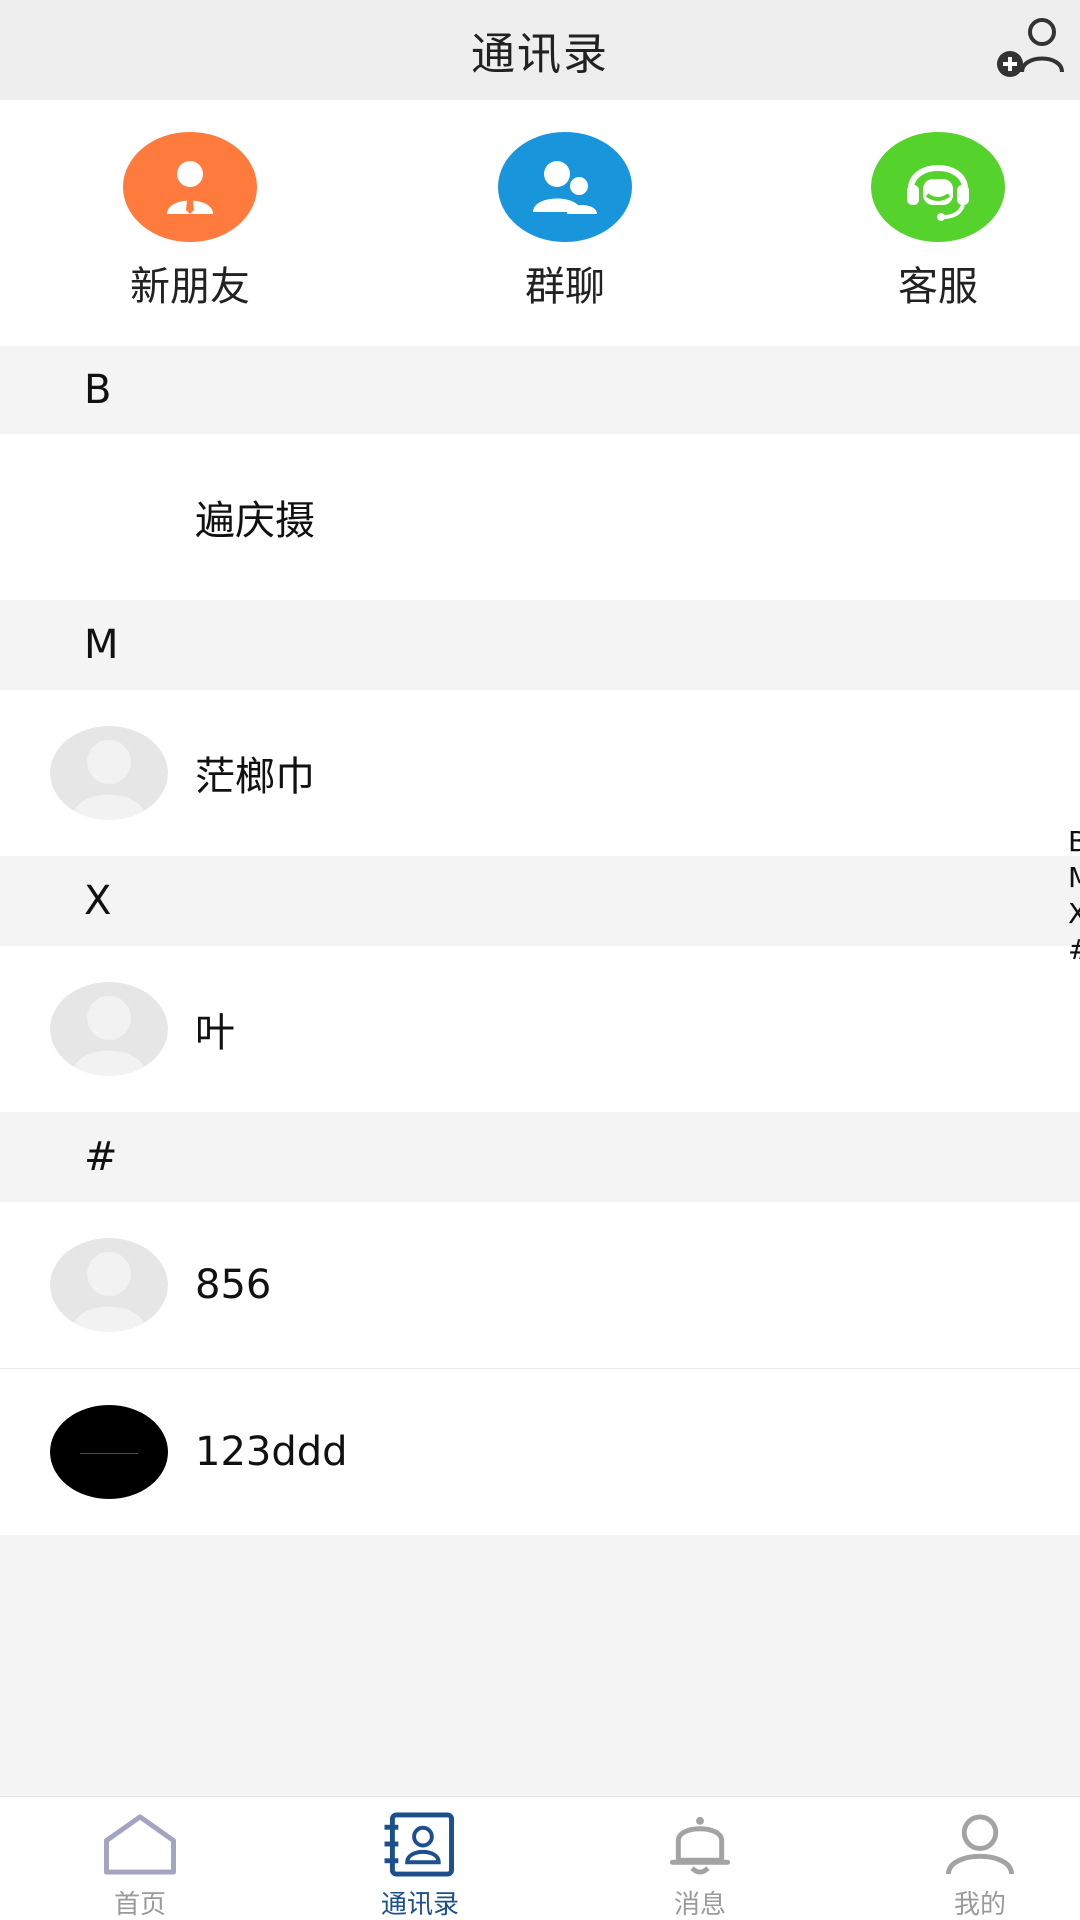  I want to click on index-letter: X, so click(1074, 914).